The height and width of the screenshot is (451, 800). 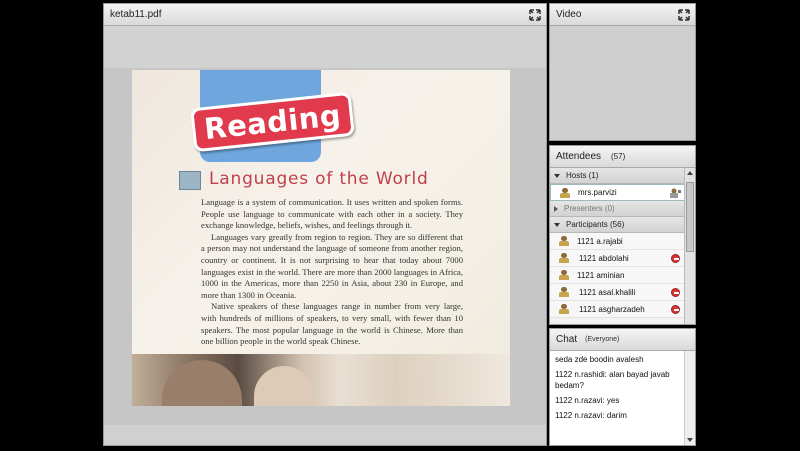 What do you see at coordinates (622, 83) in the screenshot?
I see `video-area` at bounding box center [622, 83].